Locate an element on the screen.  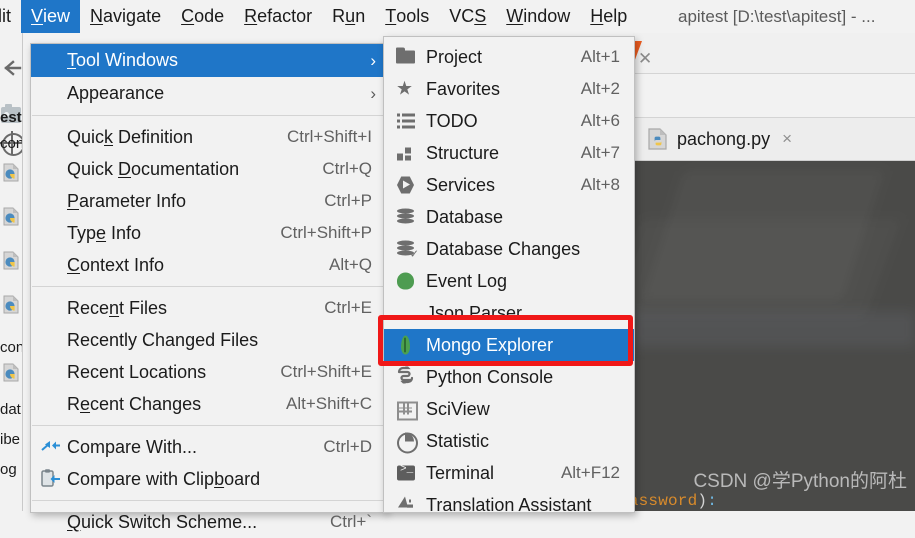
menu-item-recent-changes: Recent Changes Alt+Shift+C is located at coordinates (208, 404).